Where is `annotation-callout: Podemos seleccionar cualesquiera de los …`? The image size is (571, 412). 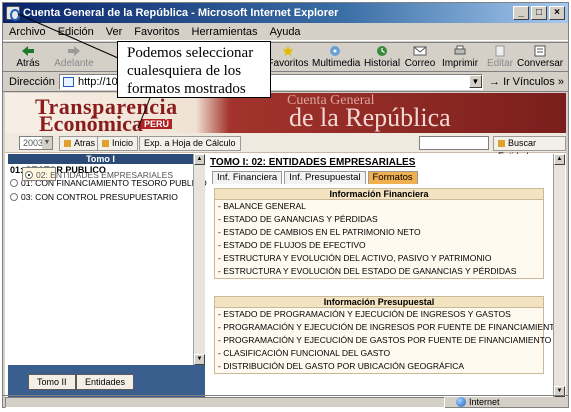 annotation-callout: Podemos seleccionar cualesquiera de los … is located at coordinates (194, 69).